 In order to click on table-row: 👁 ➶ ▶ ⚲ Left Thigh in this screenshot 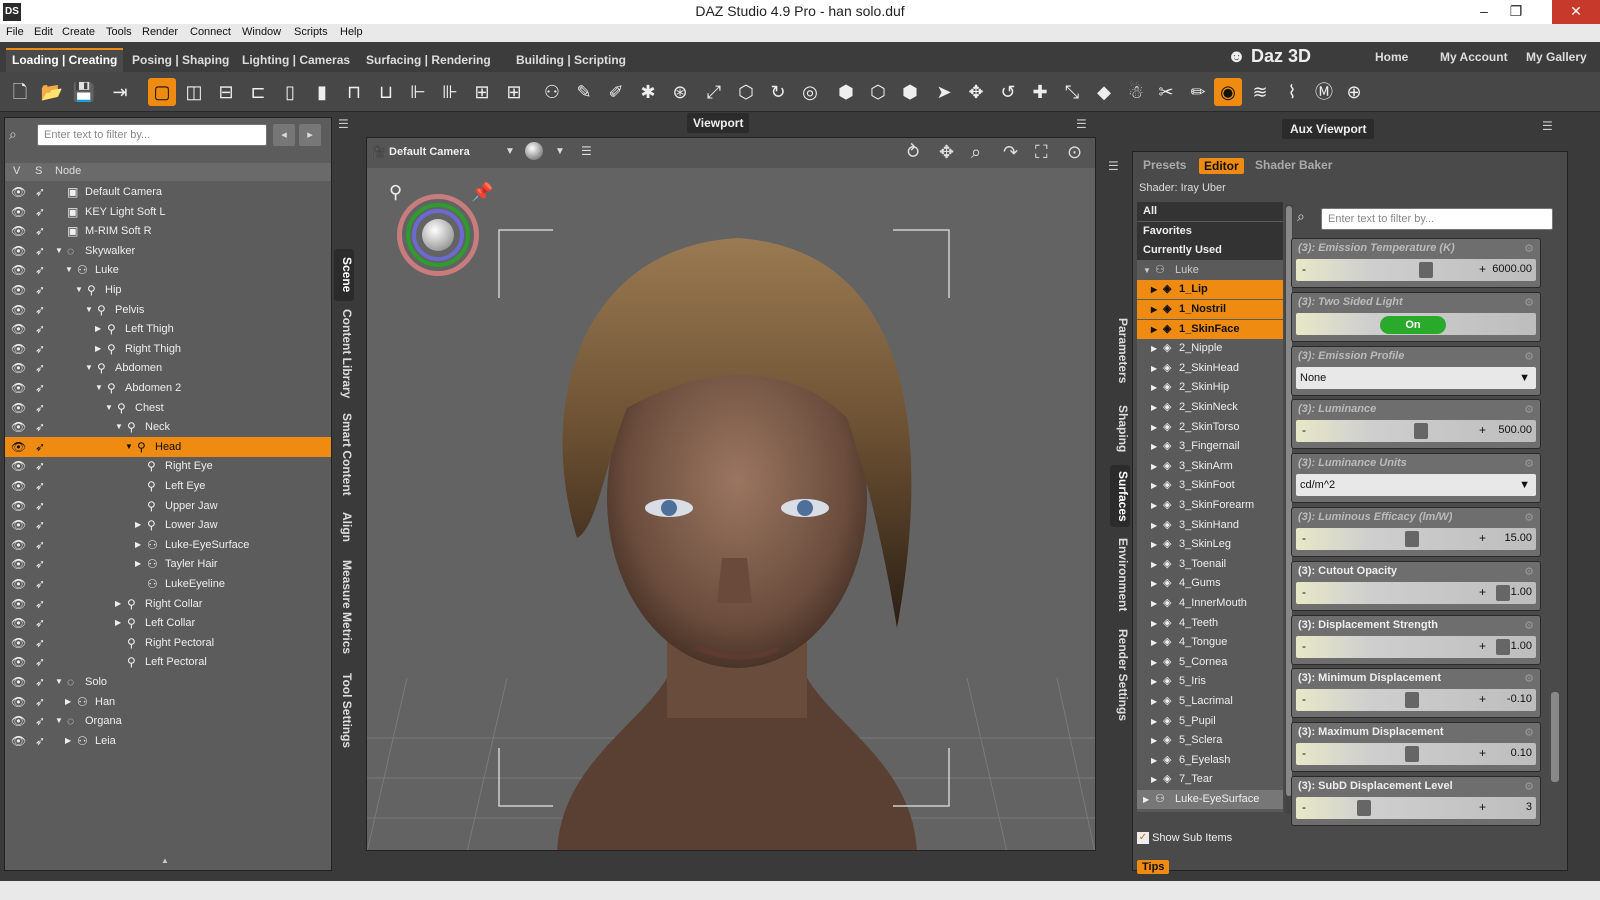, I will do `click(168, 329)`.